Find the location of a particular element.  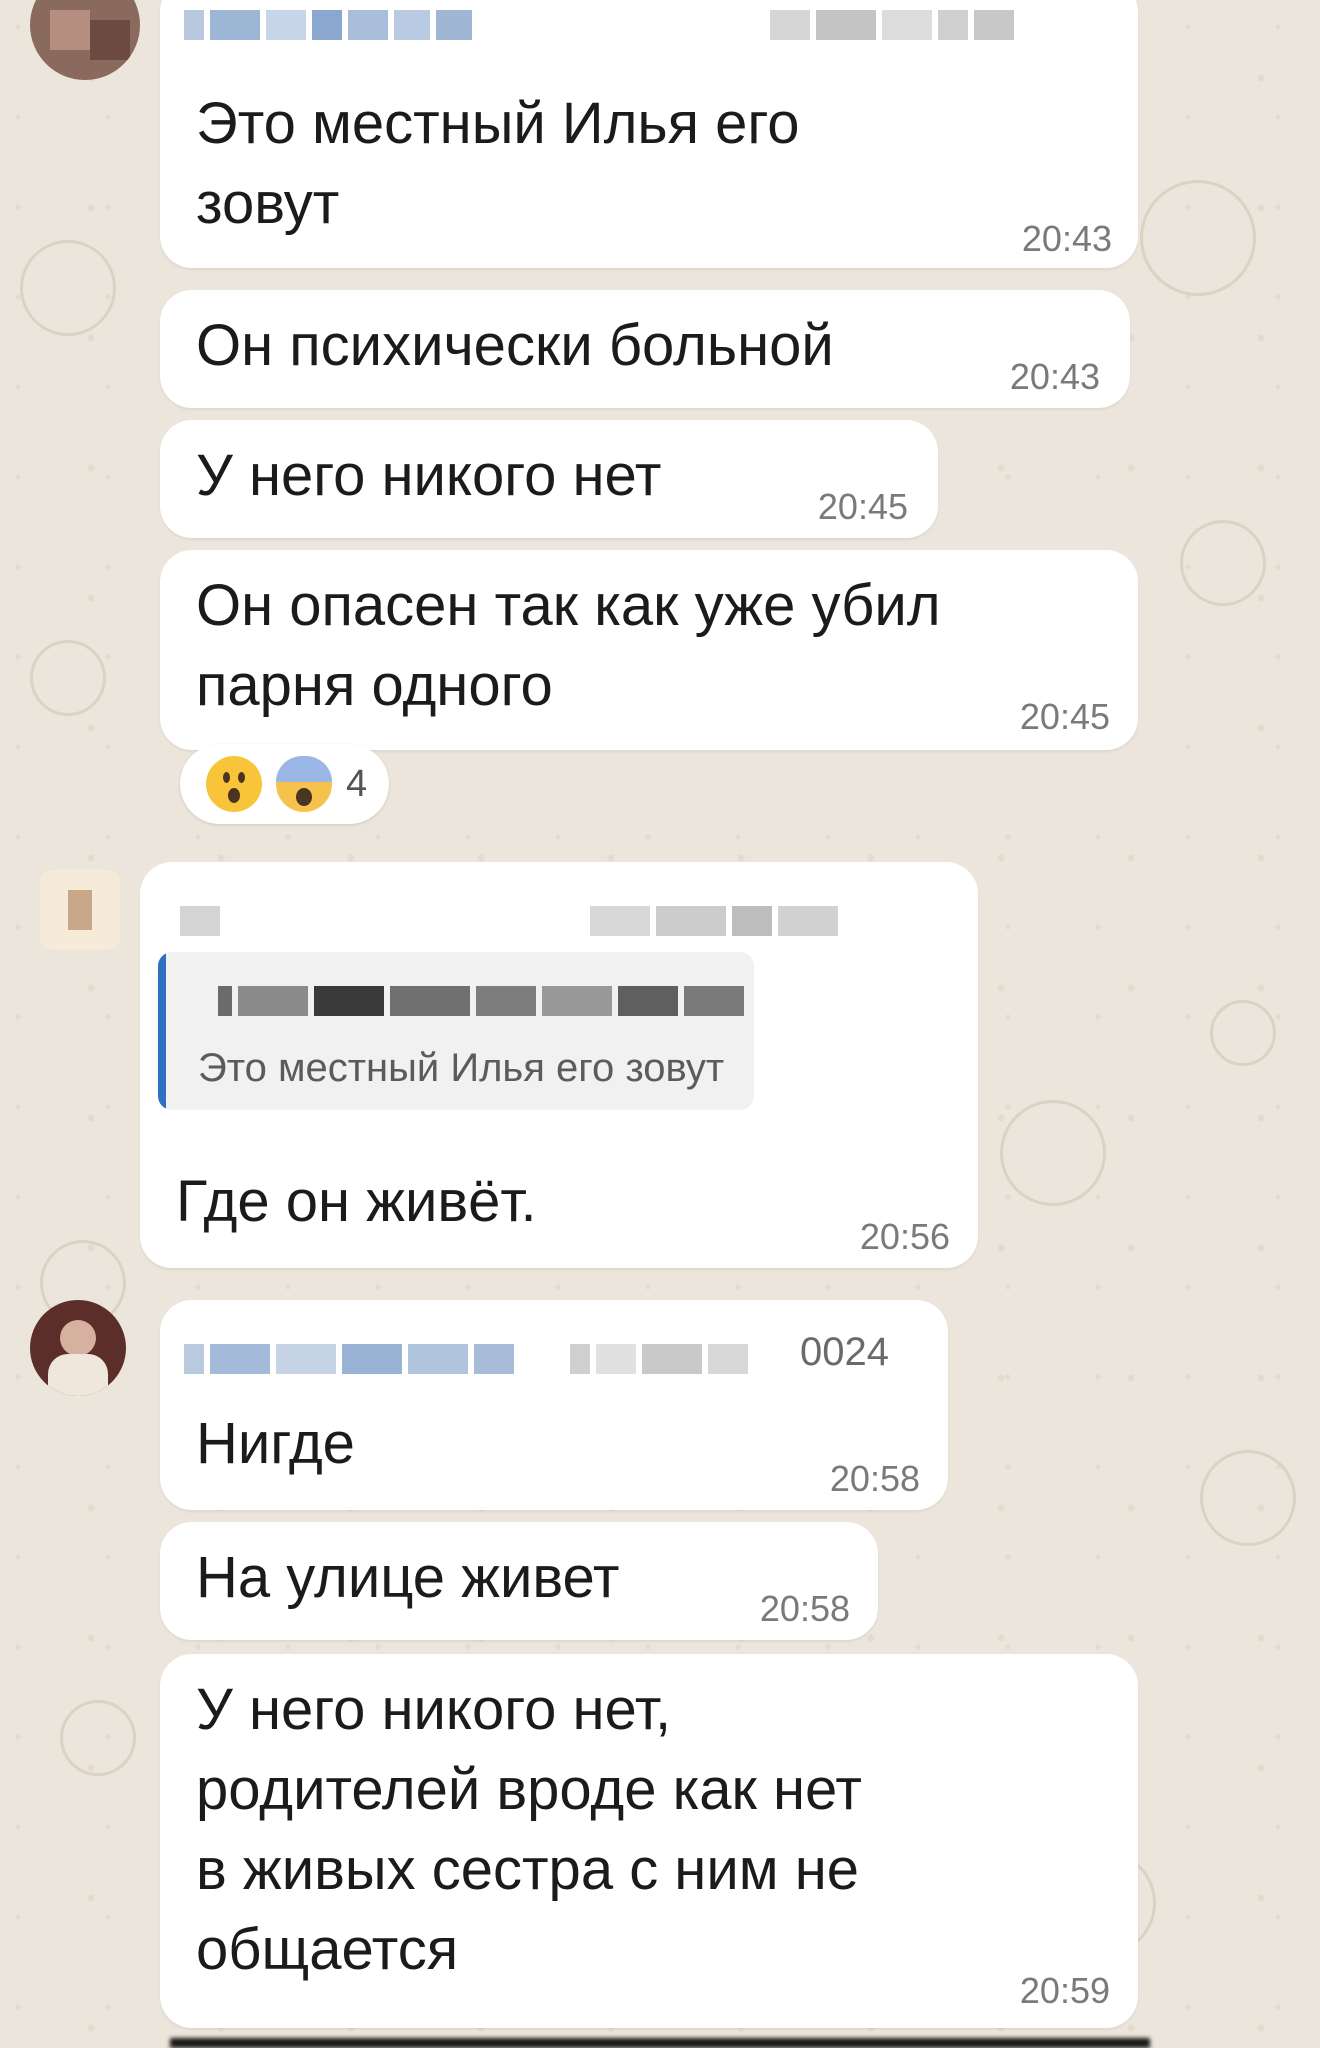

message-bubble: Это местный Илья его зовут 20:43 is located at coordinates (649, 134).